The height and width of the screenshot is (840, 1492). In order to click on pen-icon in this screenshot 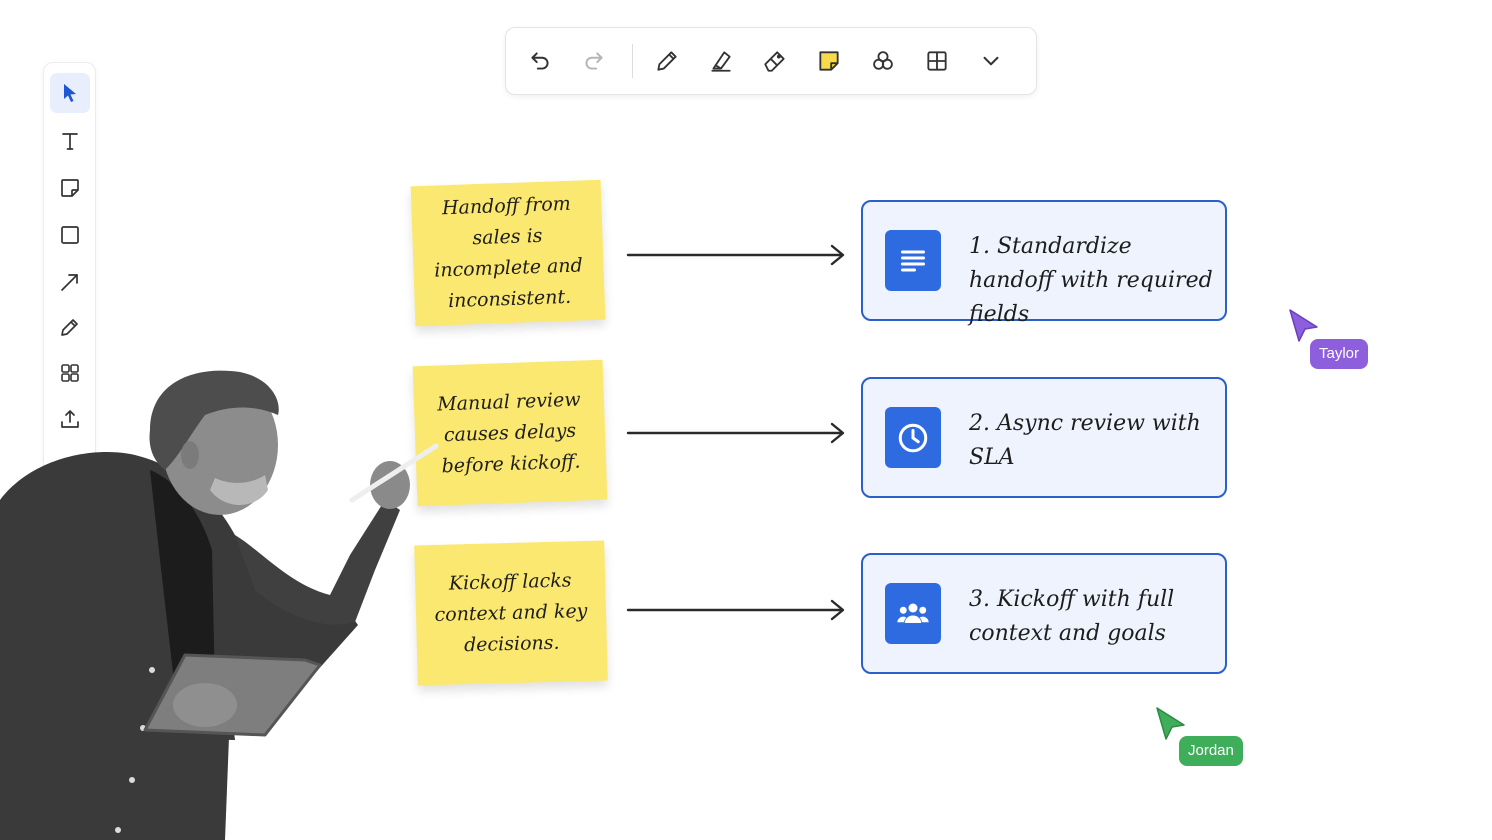, I will do `click(667, 61)`.